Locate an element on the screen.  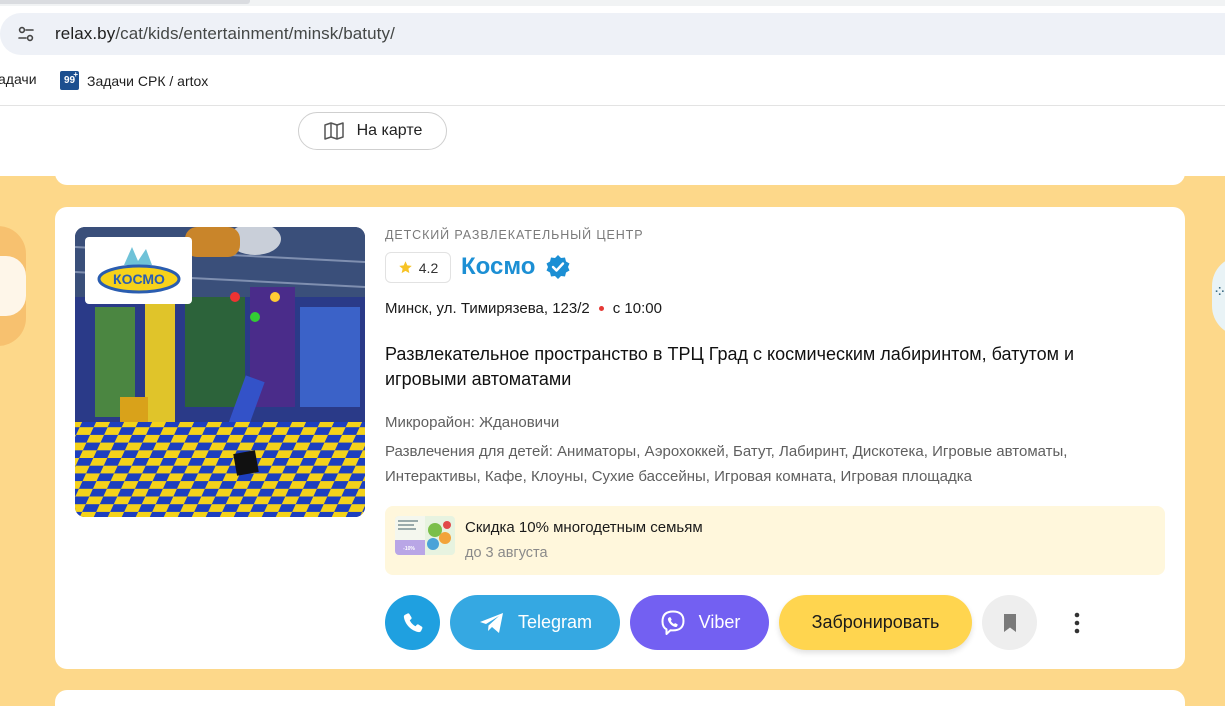
phone-icon is located at coordinates (412, 622).